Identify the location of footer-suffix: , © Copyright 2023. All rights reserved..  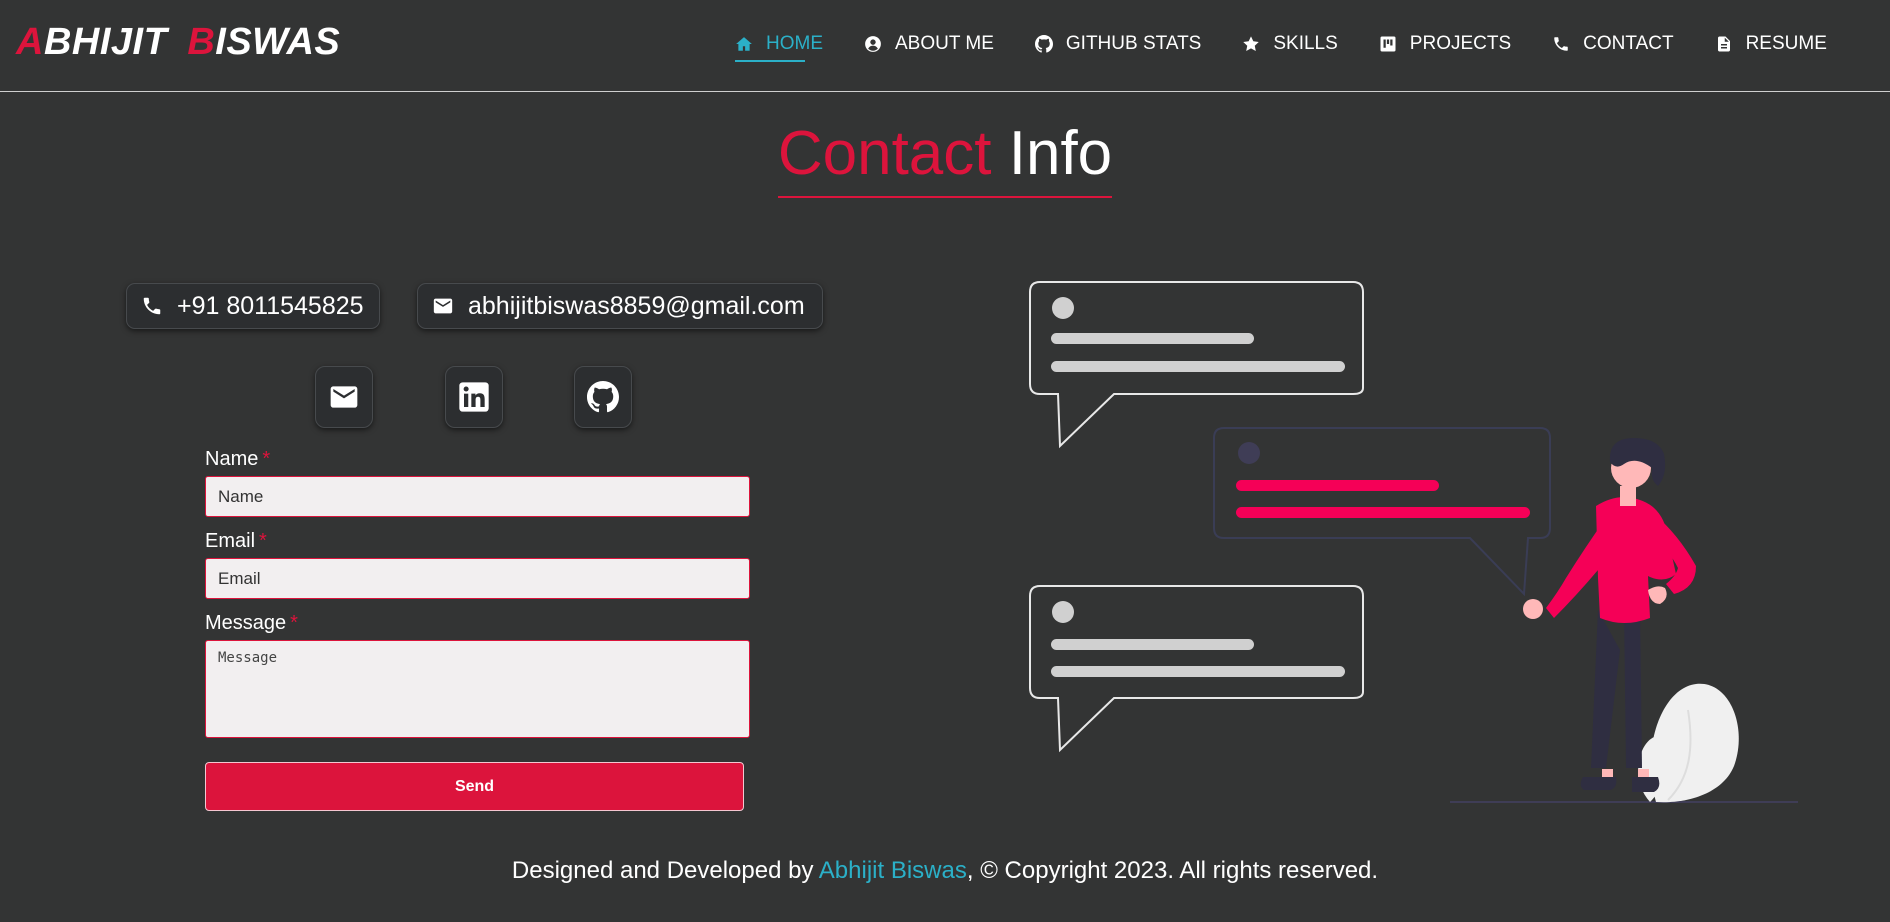
(1172, 870).